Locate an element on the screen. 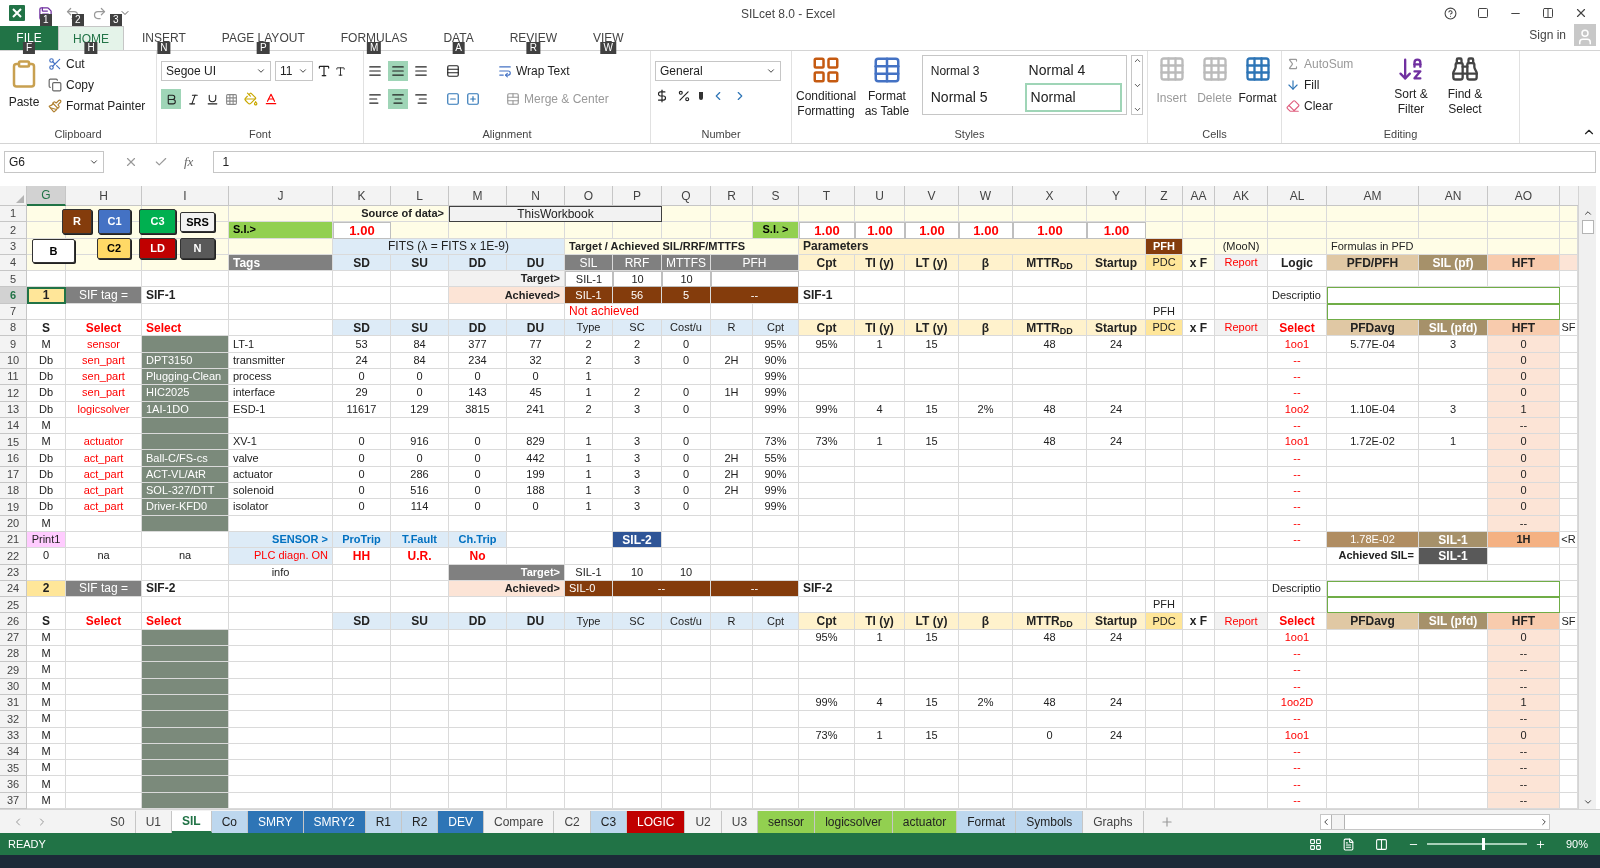 Image resolution: width=1600 pixels, height=868 pixels. font-size-field: 11 is located at coordinates (294, 71).